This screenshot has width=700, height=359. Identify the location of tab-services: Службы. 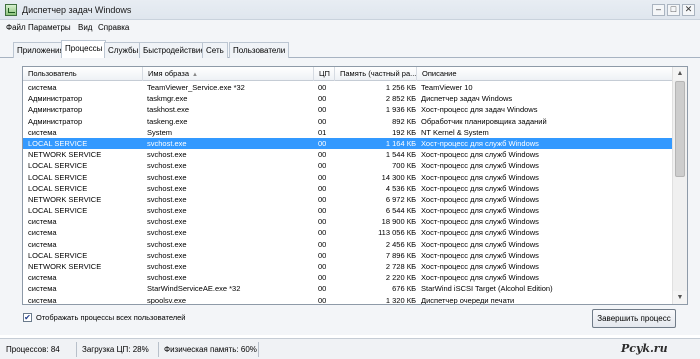
(123, 50).